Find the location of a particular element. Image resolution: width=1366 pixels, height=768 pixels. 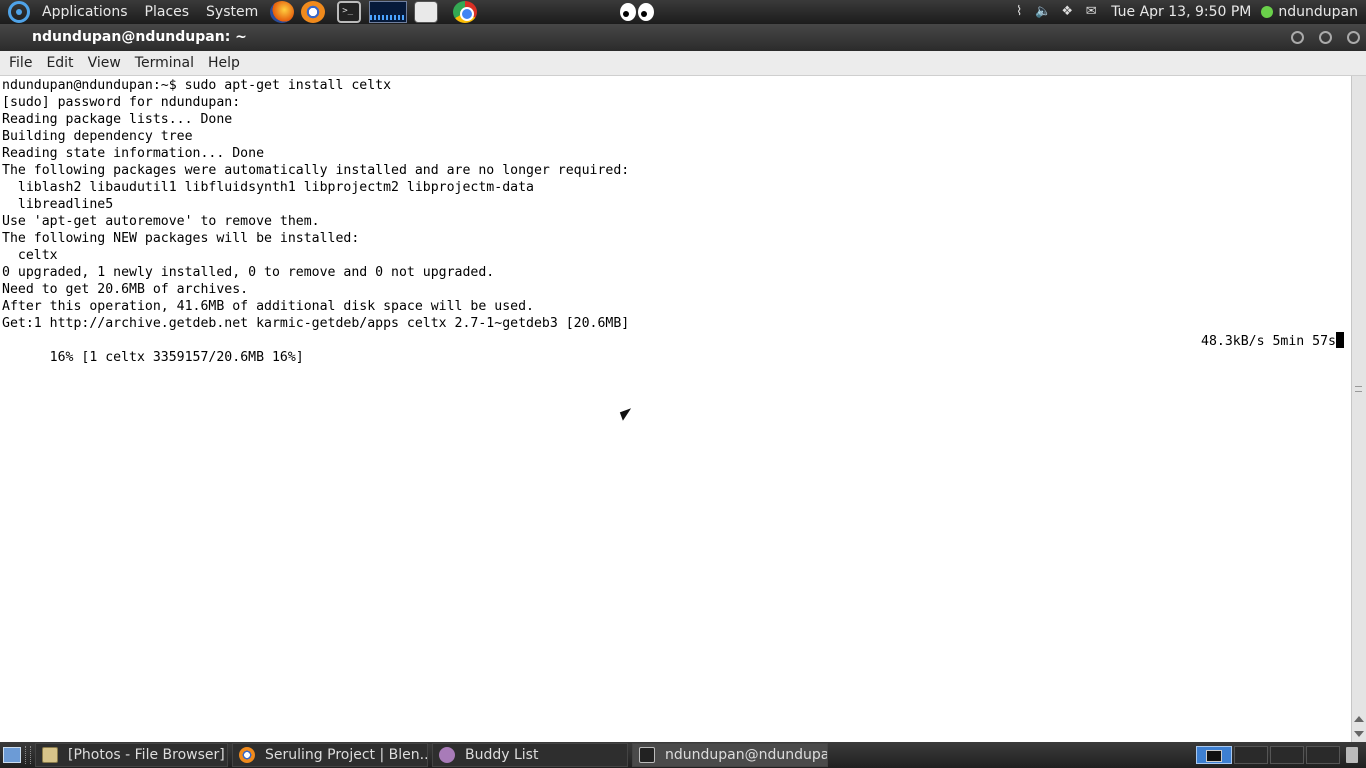

trash-icon is located at coordinates (1352, 755).